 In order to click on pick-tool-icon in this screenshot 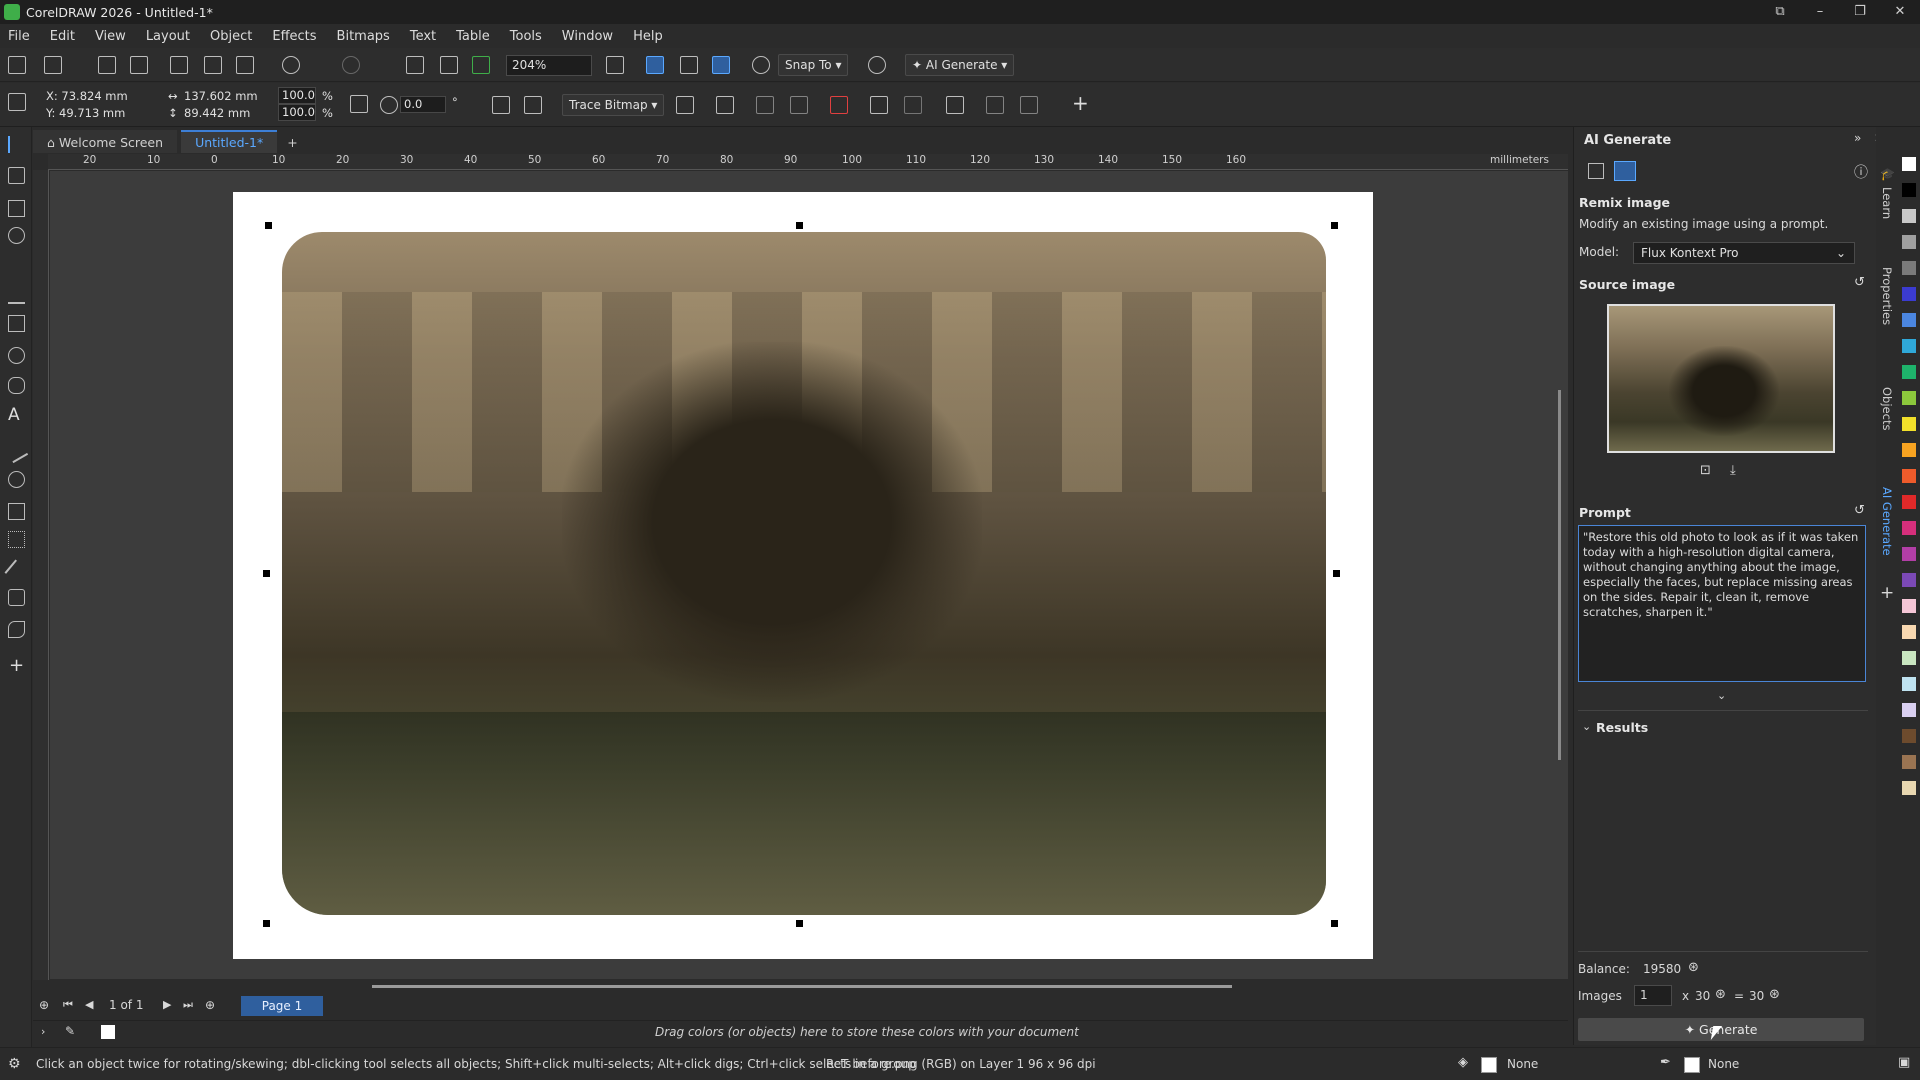, I will do `click(16, 144)`.